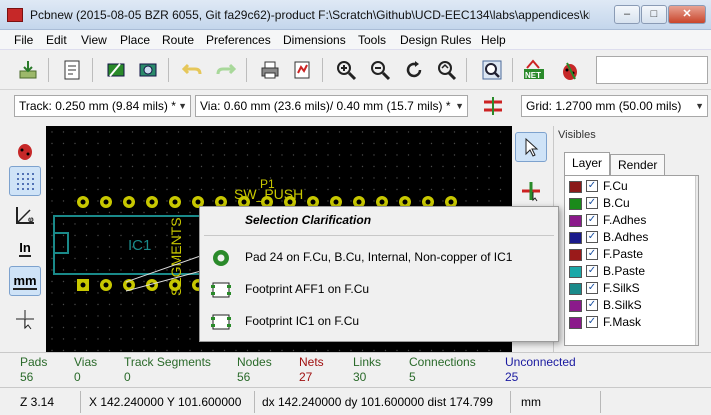 This screenshot has width=711, height=415. I want to click on popup-item-label: Footprint AFF1 on F.Cu, so click(307, 289).